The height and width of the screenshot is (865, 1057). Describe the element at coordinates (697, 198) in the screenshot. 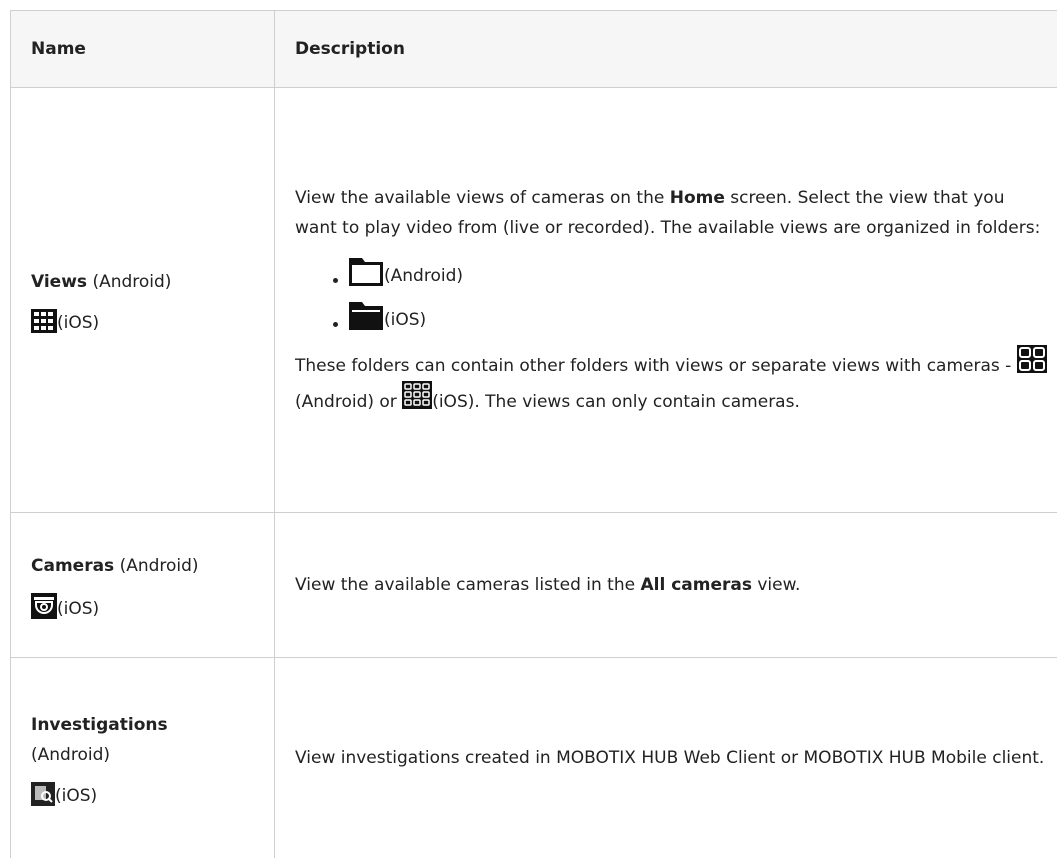

I see `desc-emphasis: Home` at that location.